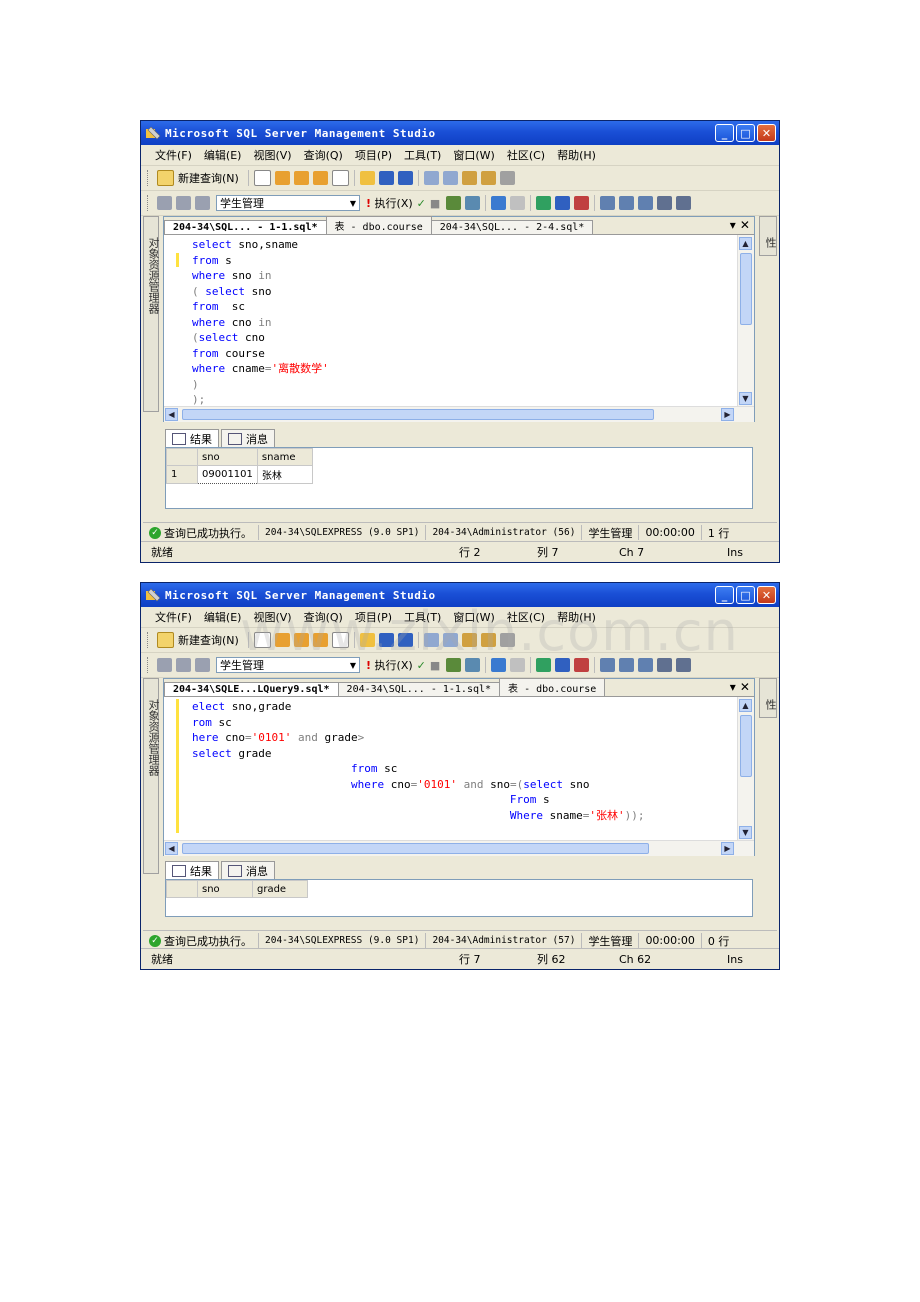 The image size is (920, 1302). What do you see at coordinates (431, 640) in the screenshot?
I see `registered-servers-icon` at bounding box center [431, 640].